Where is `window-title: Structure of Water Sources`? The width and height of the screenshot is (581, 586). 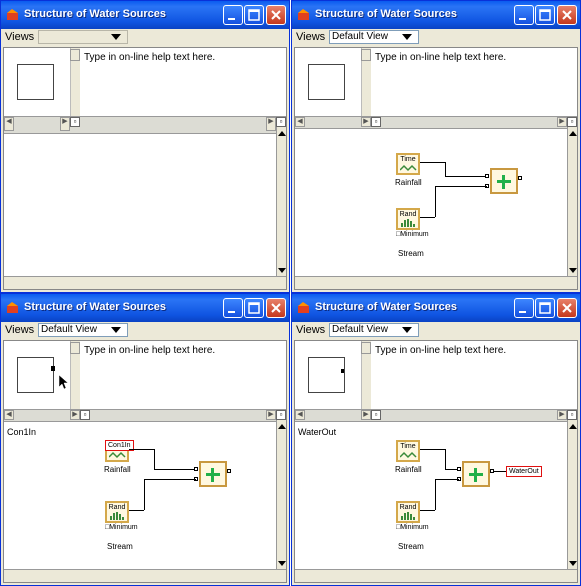
window-title: Structure of Water Sources is located at coordinates (386, 14).